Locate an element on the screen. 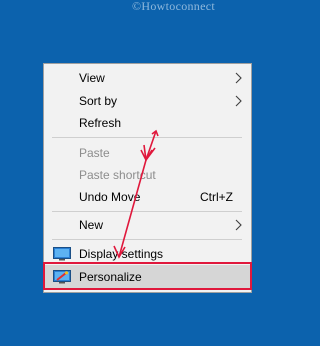 The height and width of the screenshot is (346, 320). menu-item-new: New is located at coordinates (147, 225).